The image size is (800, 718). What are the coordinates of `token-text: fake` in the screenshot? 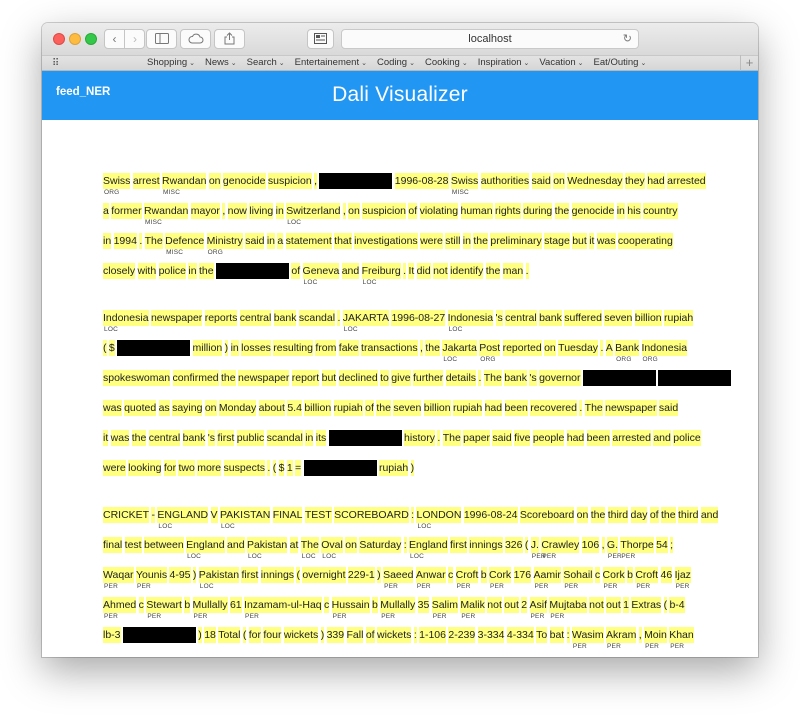 It's located at (348, 348).